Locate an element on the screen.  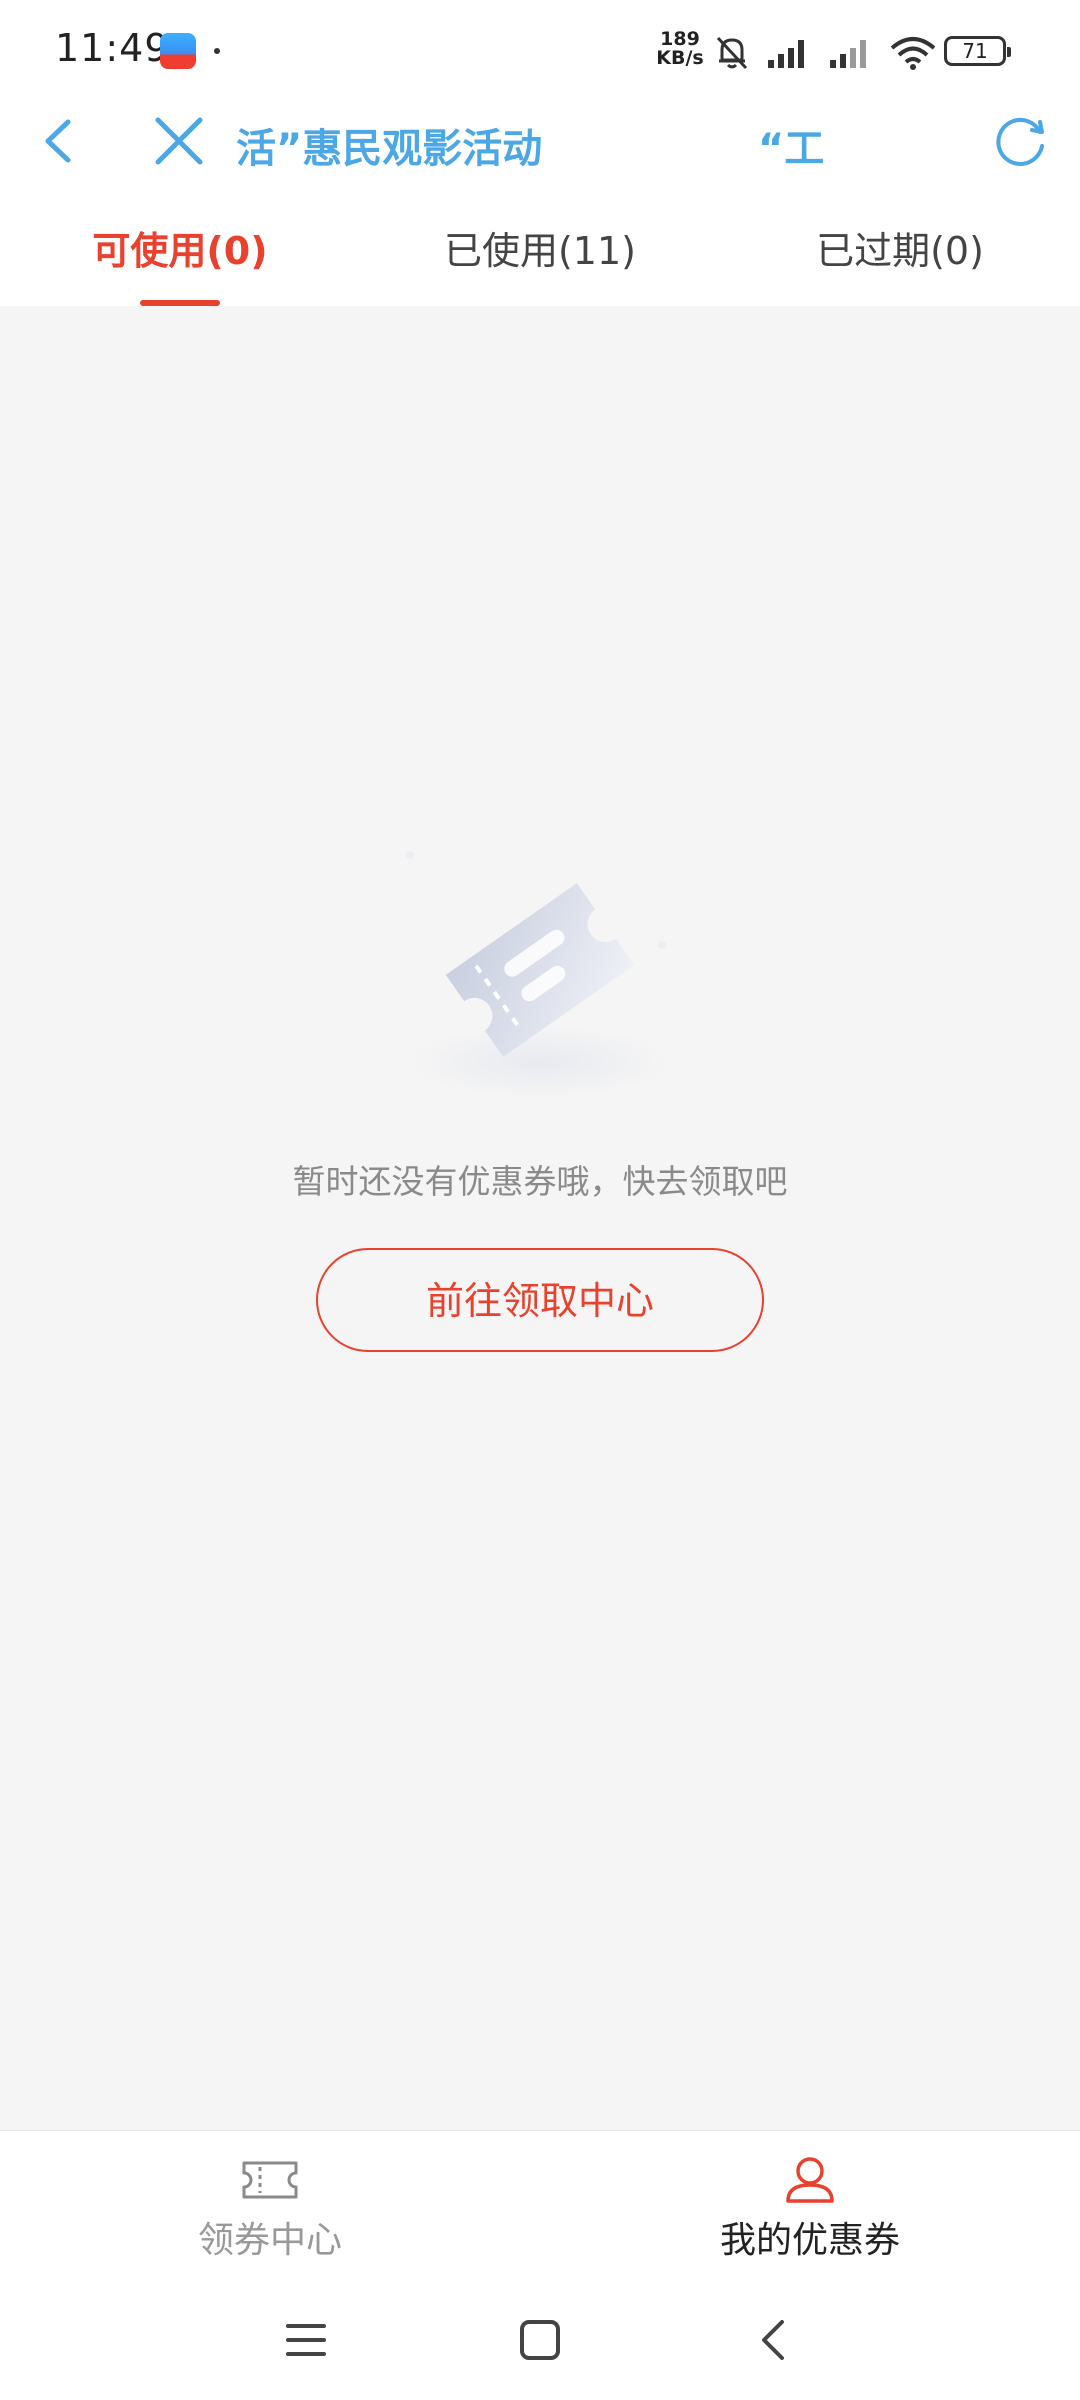
notification-dot-icon is located at coordinates (217, 51).